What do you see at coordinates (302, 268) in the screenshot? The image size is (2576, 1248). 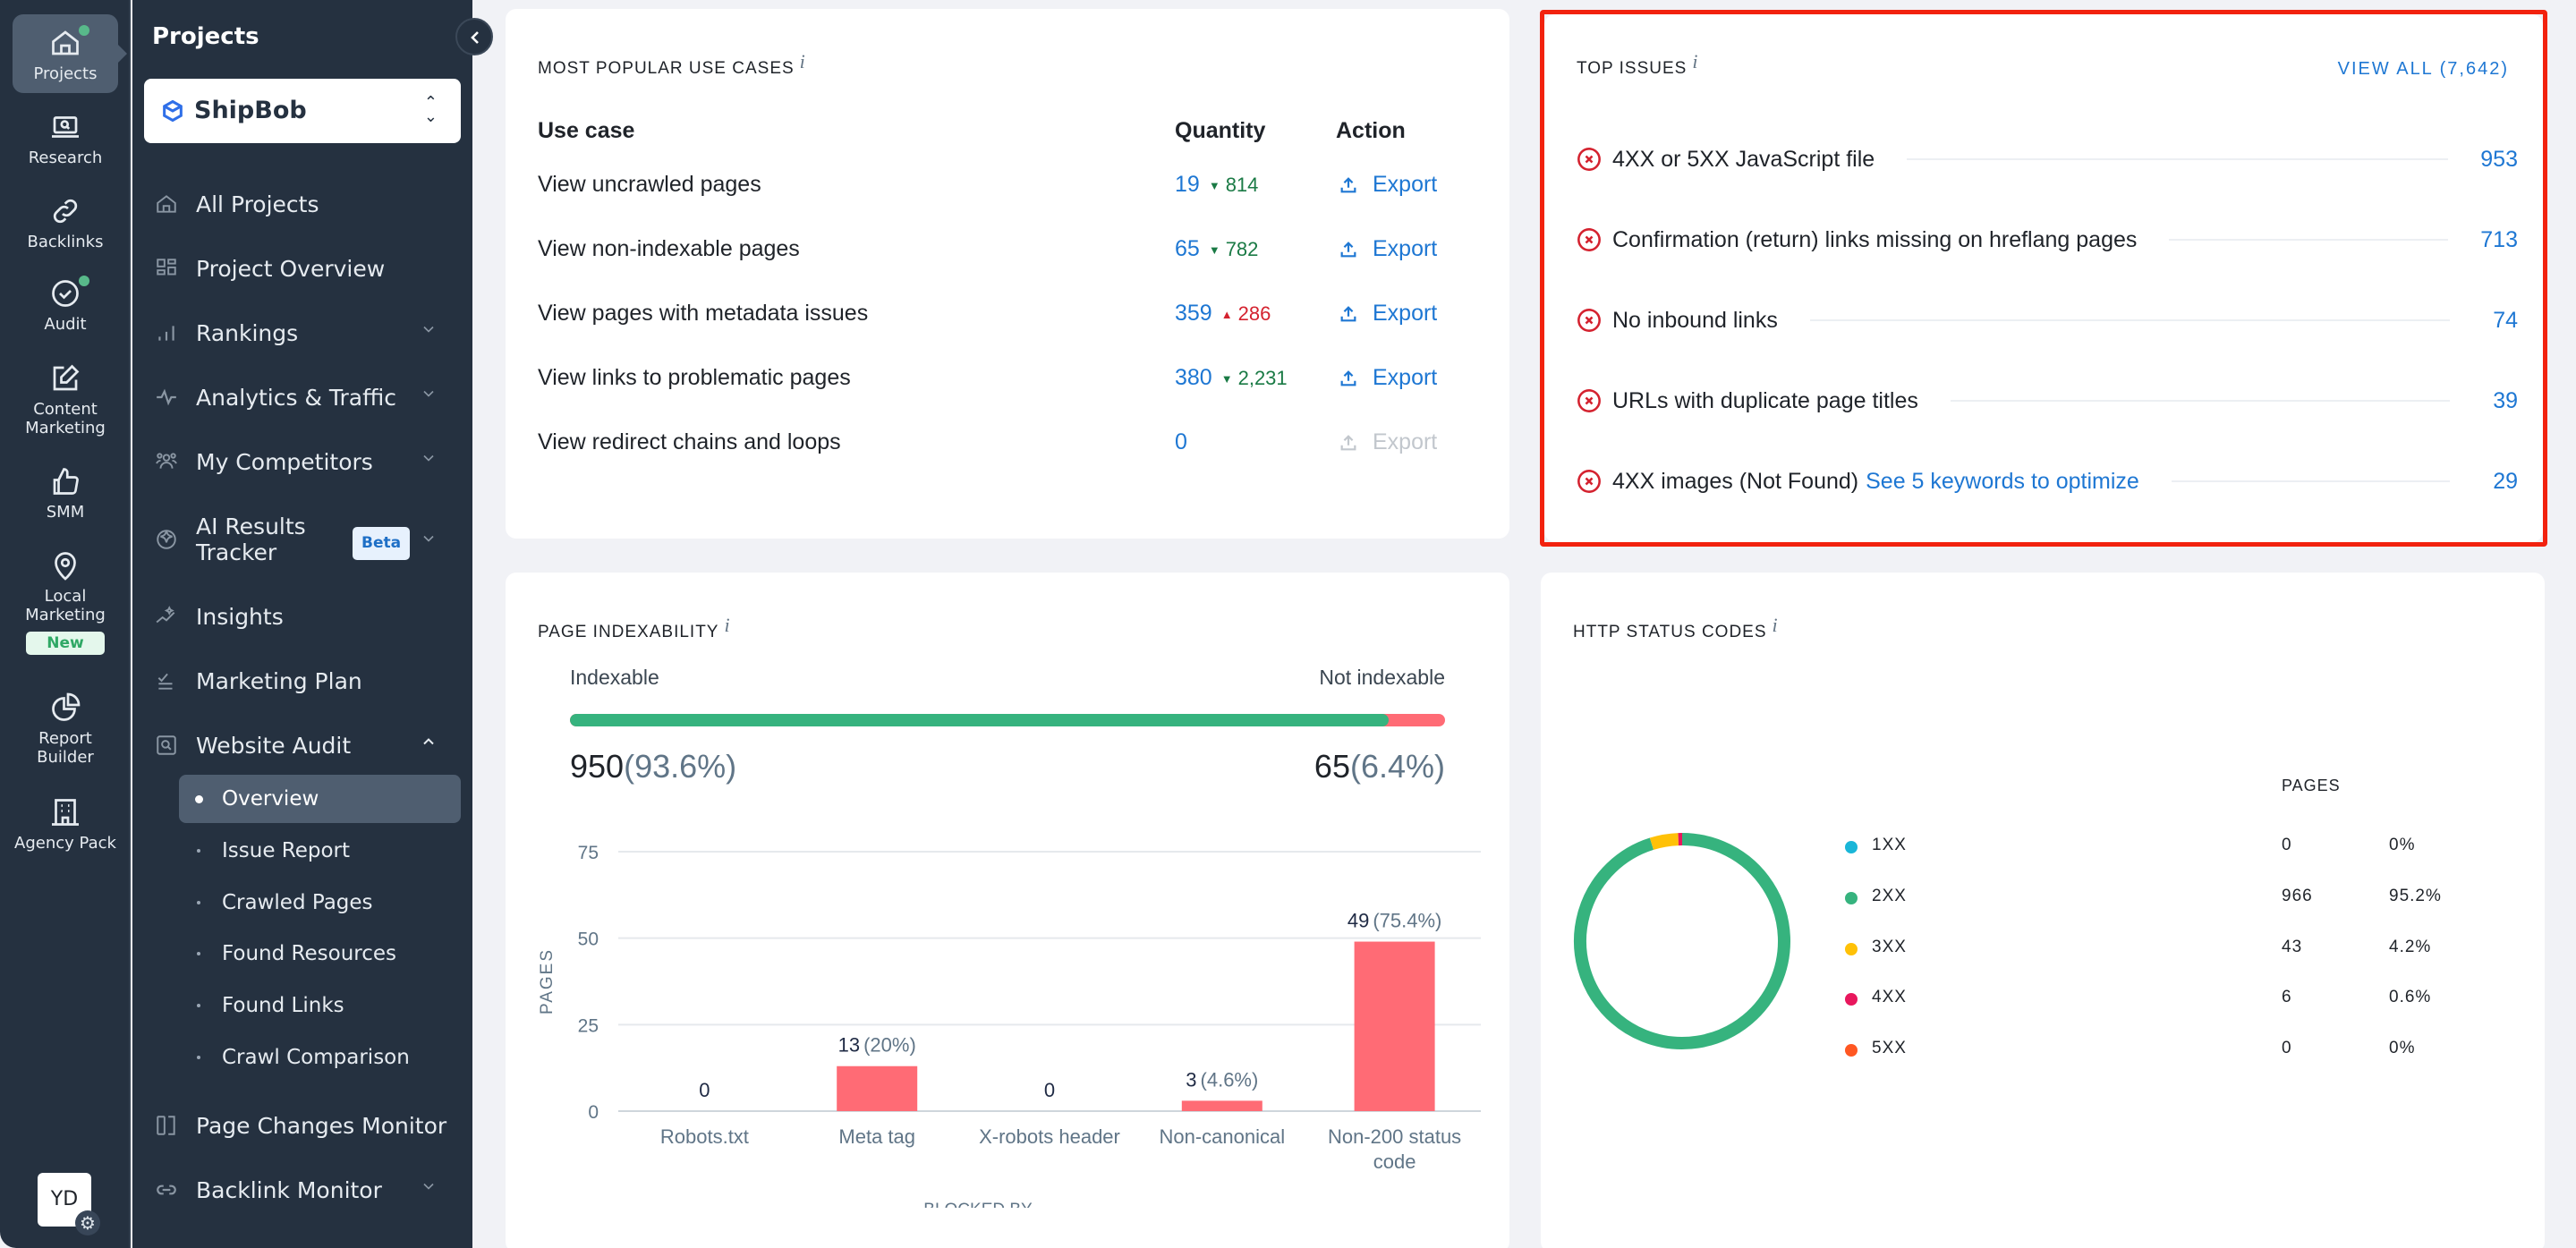 I see `sidebar-item-project-overview: Project Overview` at bounding box center [302, 268].